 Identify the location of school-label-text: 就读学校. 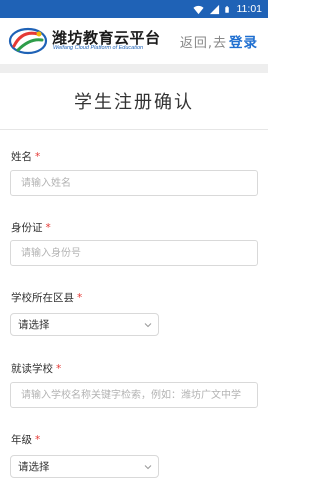
(32, 369).